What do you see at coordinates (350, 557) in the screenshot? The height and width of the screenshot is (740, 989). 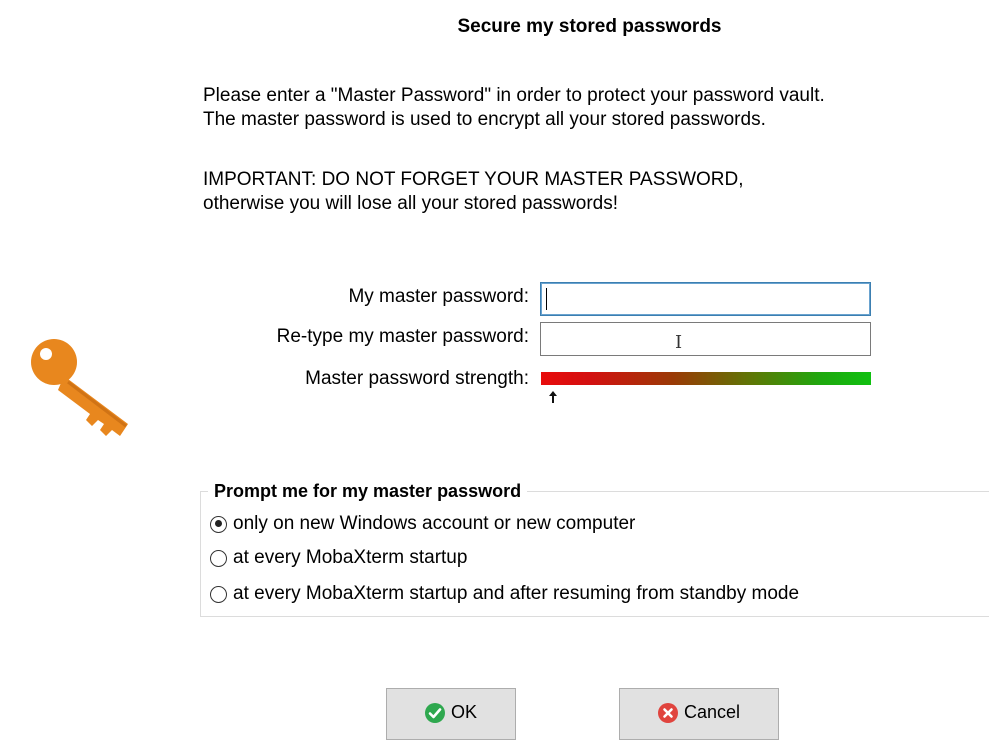 I see `radio-label: at every MobaXterm startup` at bounding box center [350, 557].